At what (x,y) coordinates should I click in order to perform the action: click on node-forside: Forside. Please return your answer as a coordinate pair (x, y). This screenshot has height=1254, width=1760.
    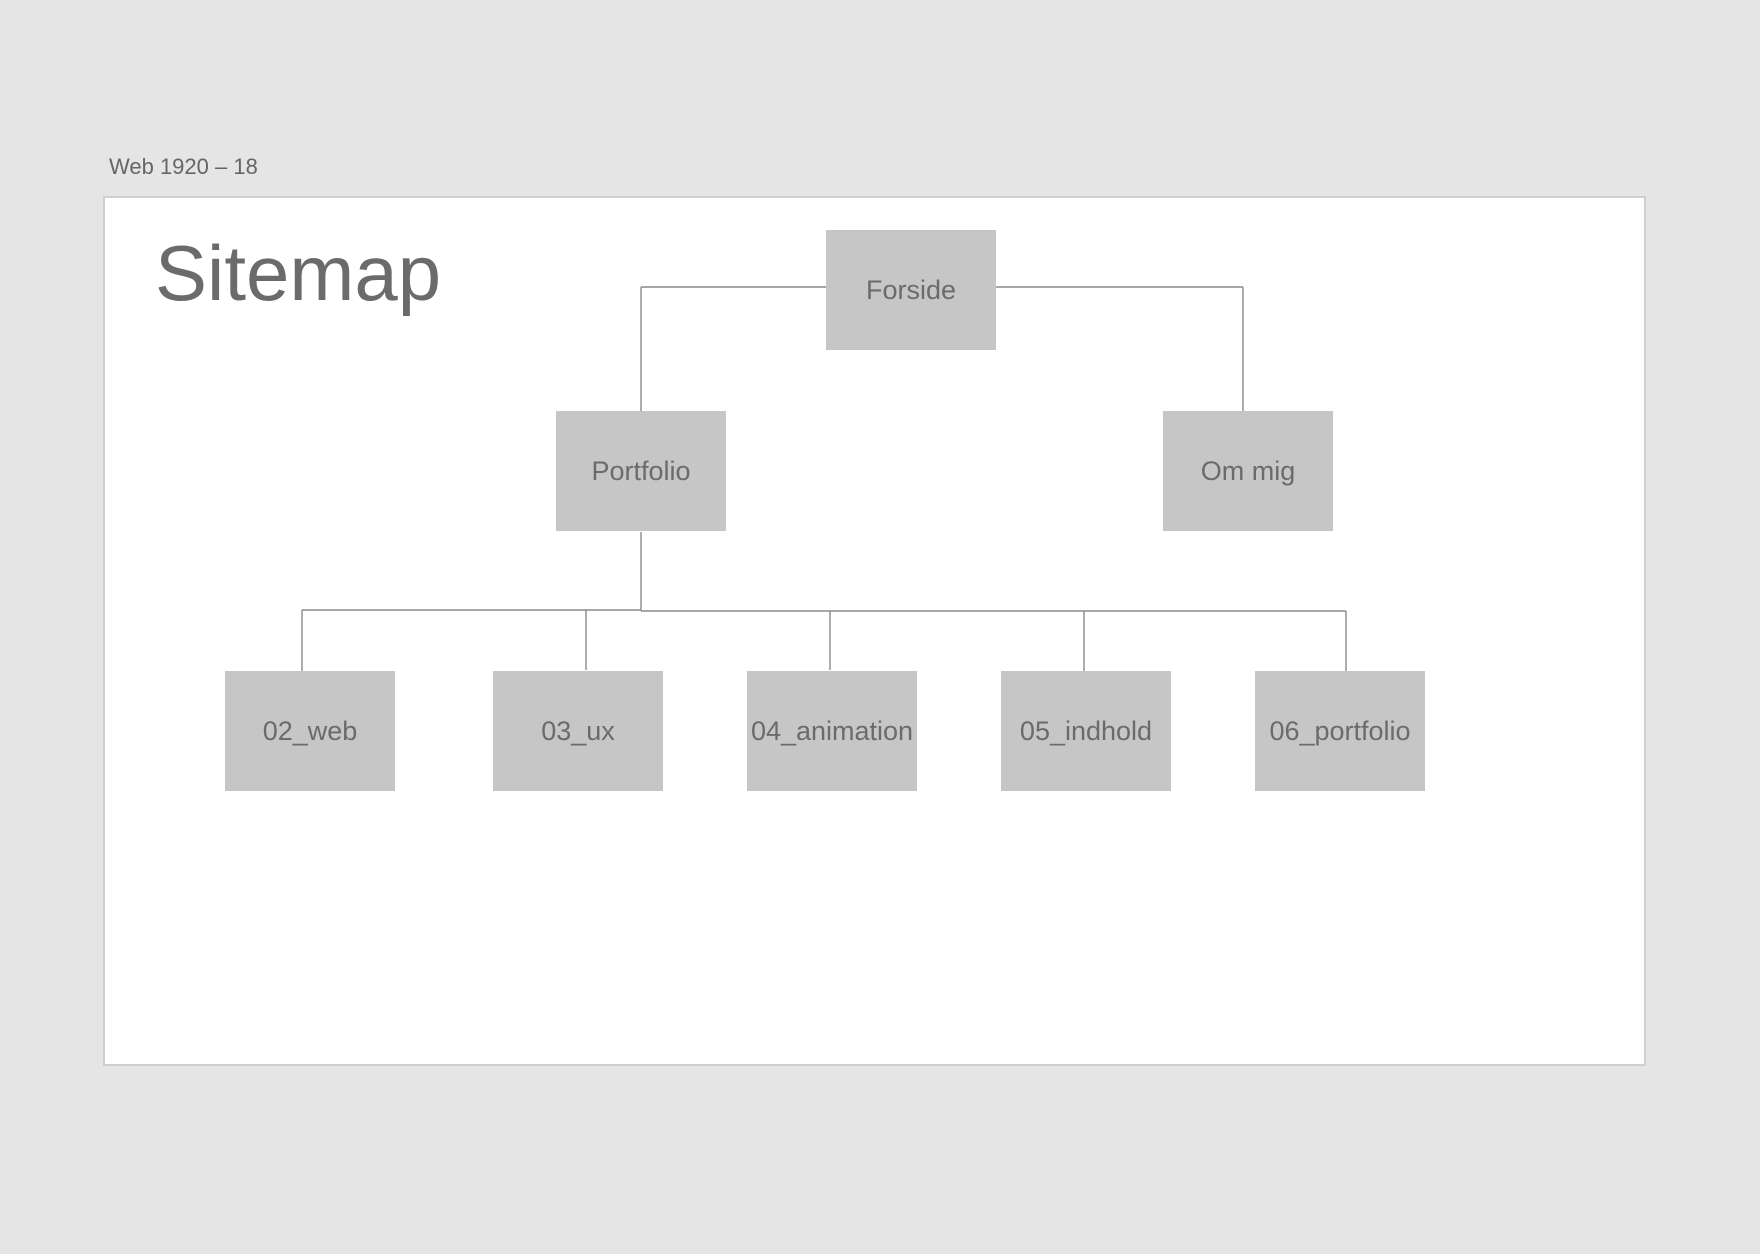
    Looking at the image, I should click on (911, 290).